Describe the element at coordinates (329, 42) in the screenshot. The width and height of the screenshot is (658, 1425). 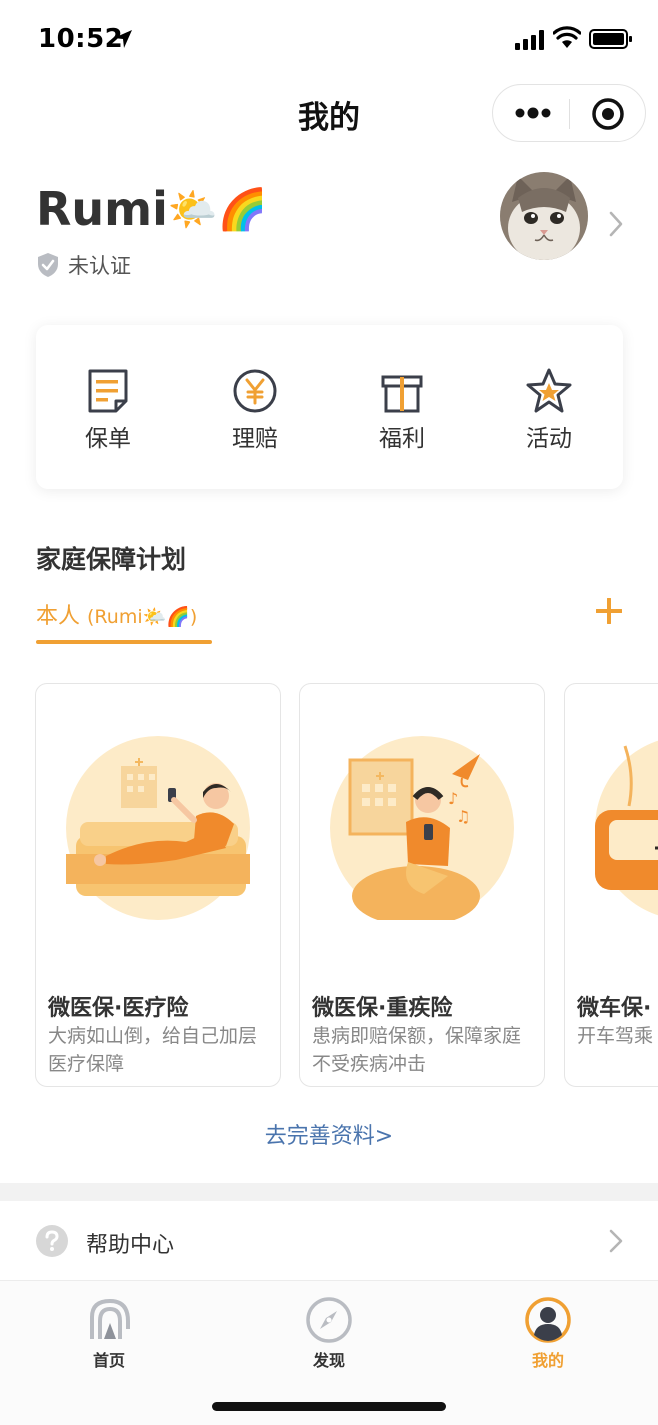
I see `status-bar: 10:52` at that location.